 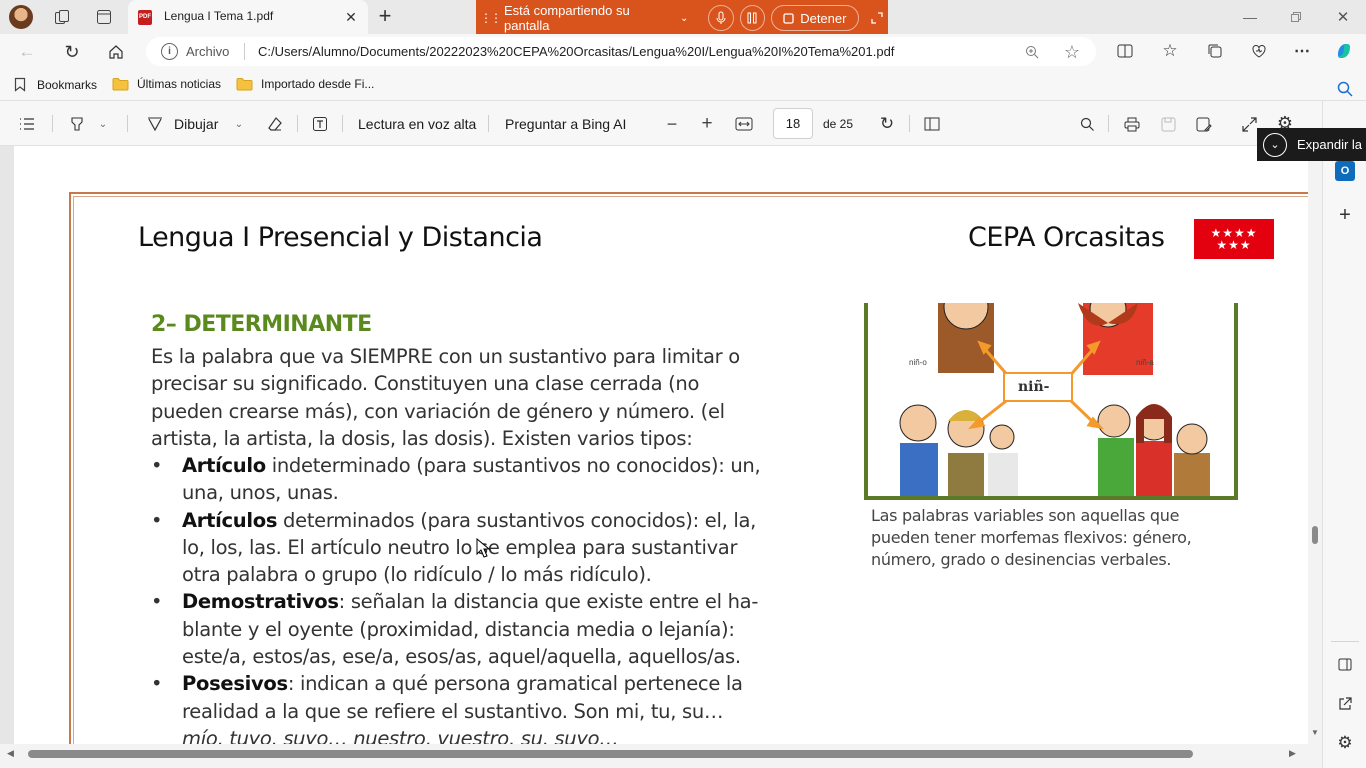 I want to click on read-aloud-button: Lectura en voz alta, so click(x=417, y=124).